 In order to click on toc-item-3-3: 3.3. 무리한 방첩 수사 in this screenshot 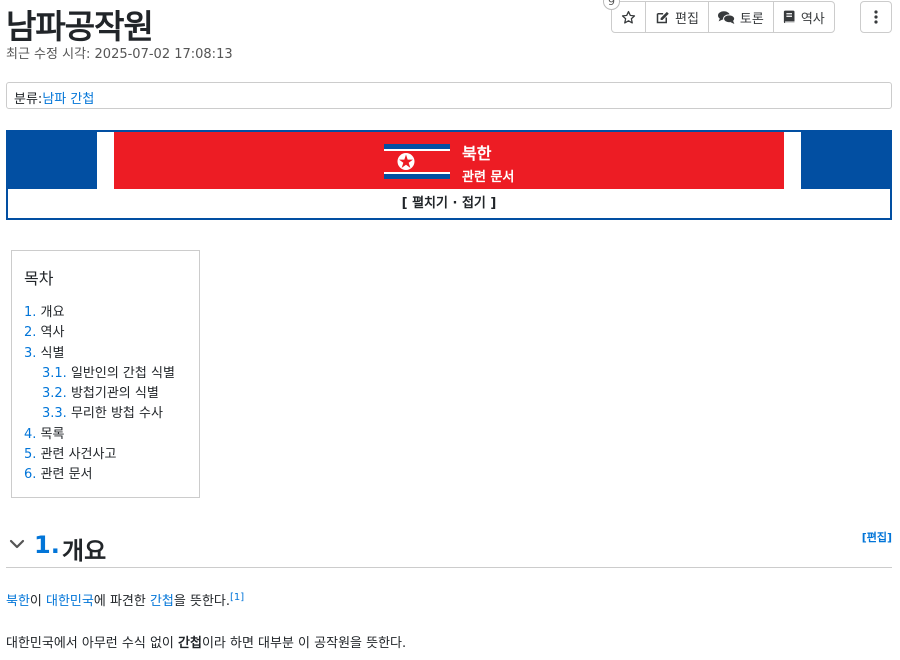, I will do `click(105, 414)`.